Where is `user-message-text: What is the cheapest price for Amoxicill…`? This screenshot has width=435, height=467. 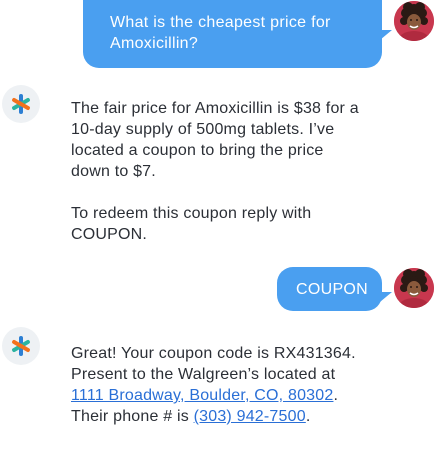 user-message-text: What is the cheapest price for Amoxicill… is located at coordinates (220, 33).